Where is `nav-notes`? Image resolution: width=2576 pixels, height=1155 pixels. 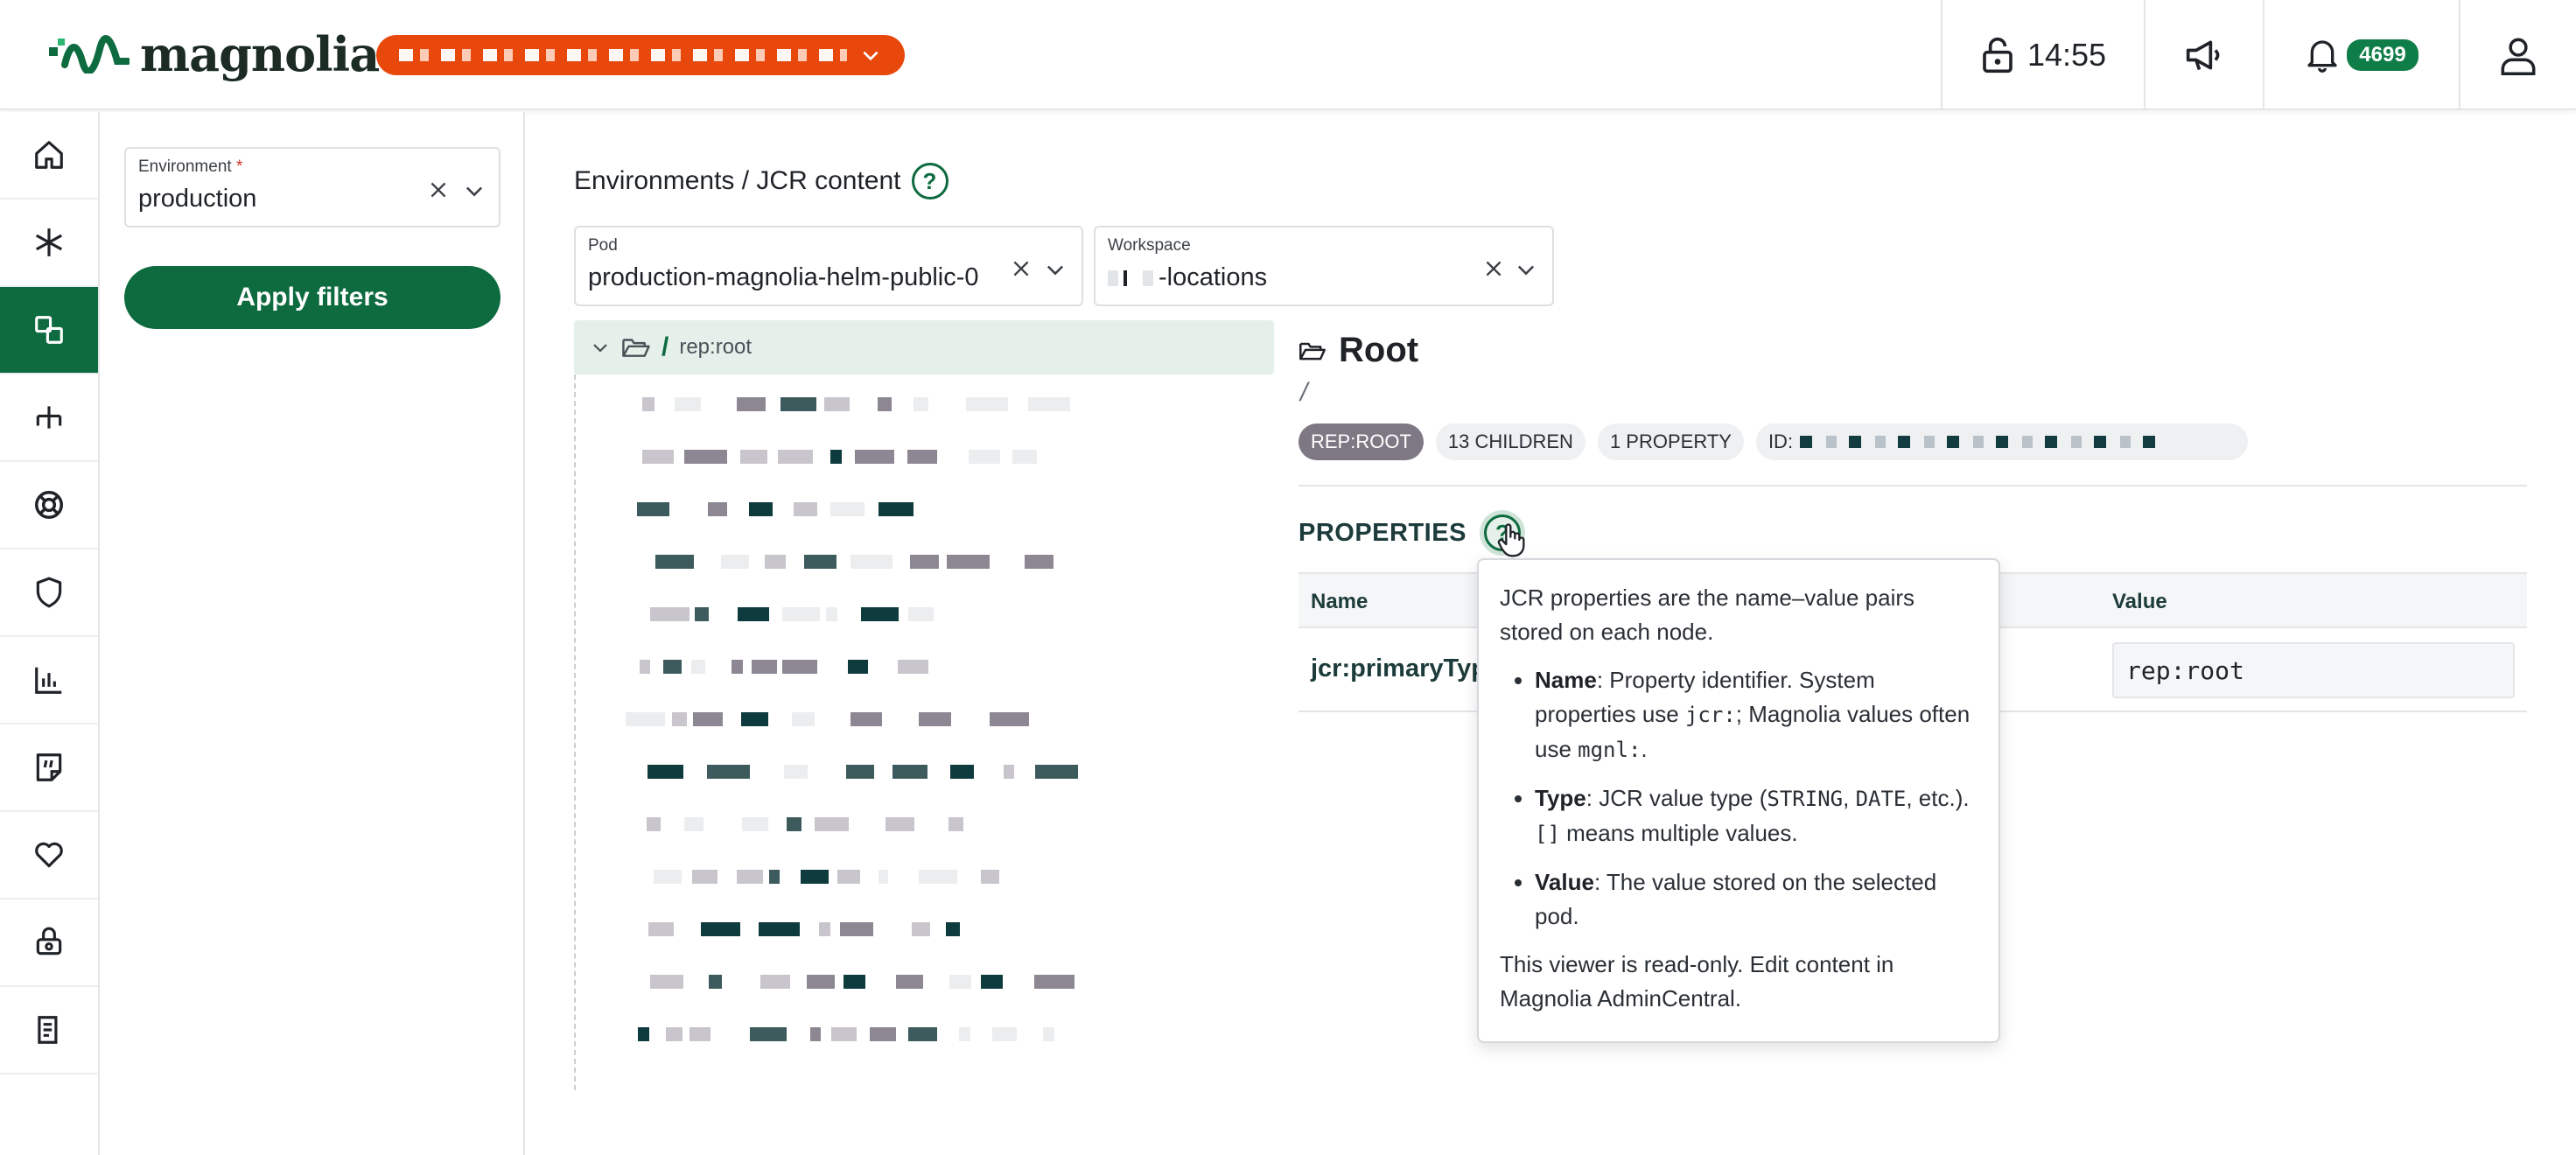
nav-notes is located at coordinates (49, 768).